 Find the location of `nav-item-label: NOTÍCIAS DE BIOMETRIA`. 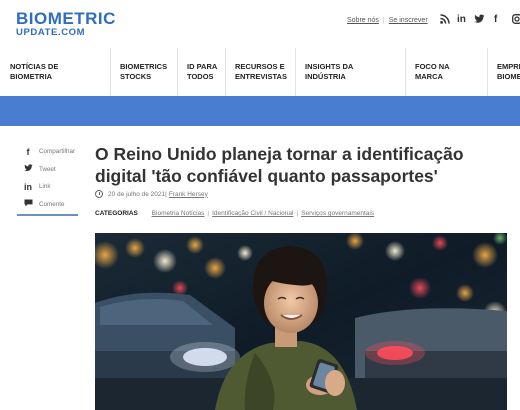

nav-item-label: NOTÍCIAS DE BIOMETRIA is located at coordinates (34, 71).